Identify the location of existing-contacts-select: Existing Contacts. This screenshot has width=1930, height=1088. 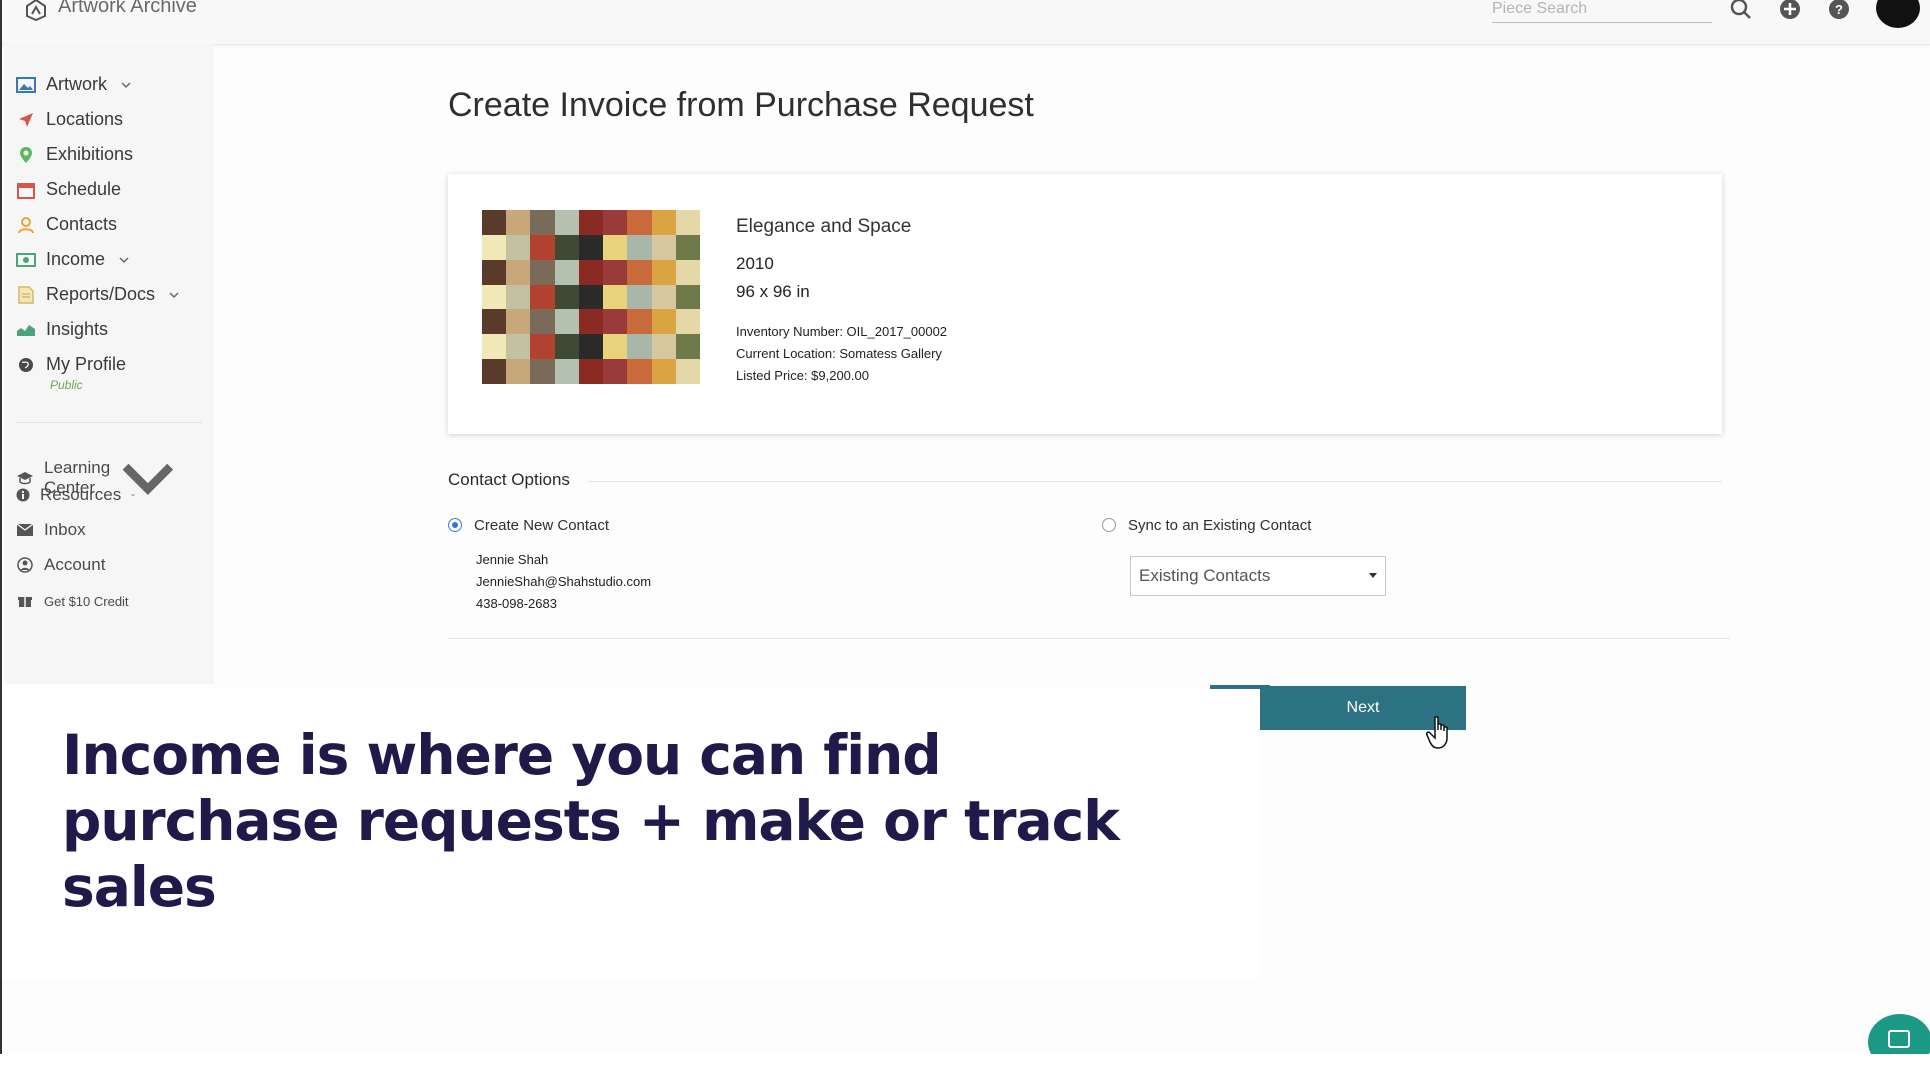
(1258, 576).